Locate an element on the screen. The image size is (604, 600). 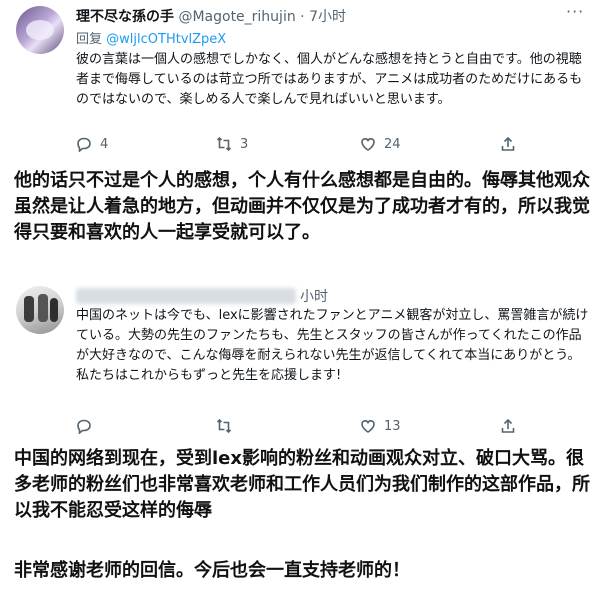
tweet-header: 小时 is located at coordinates (314, 296).